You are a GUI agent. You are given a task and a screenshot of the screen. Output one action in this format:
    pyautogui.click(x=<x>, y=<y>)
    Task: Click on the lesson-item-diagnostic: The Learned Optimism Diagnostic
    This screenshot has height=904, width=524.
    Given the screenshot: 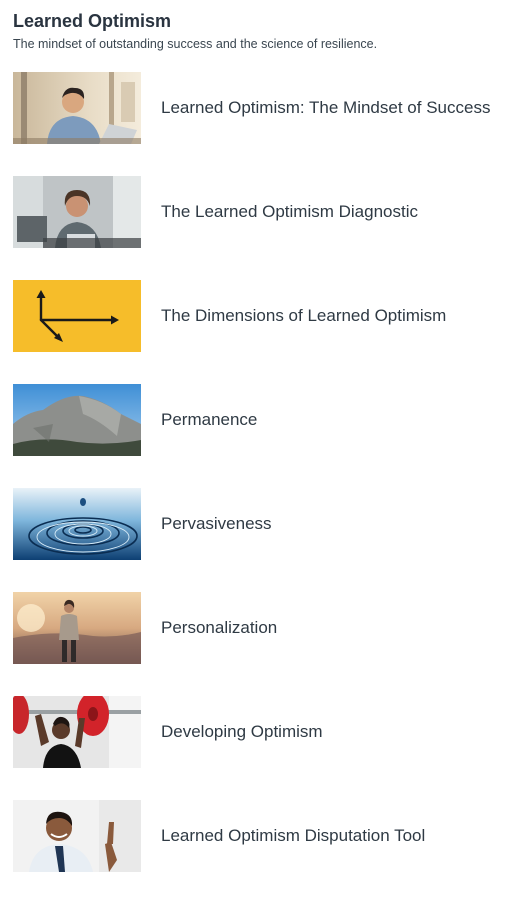 What is the action you would take?
    pyautogui.click(x=265, y=212)
    